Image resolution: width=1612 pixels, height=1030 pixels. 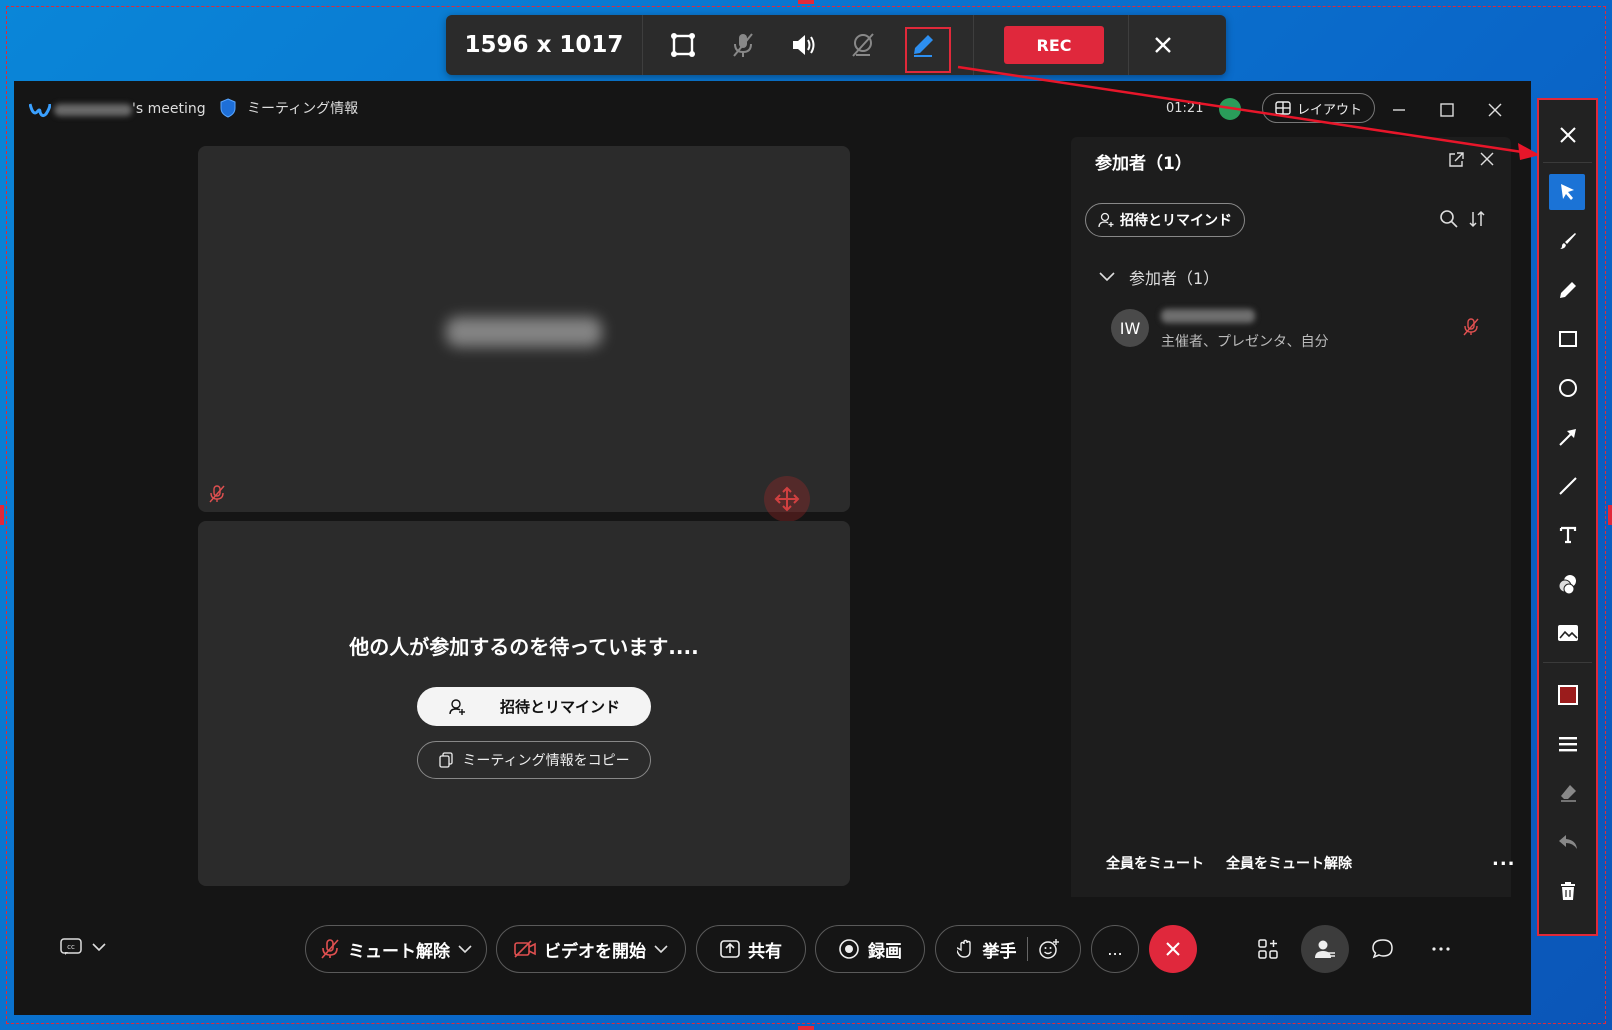 What do you see at coordinates (765, 951) in the screenshot?
I see `share-label: 共有` at bounding box center [765, 951].